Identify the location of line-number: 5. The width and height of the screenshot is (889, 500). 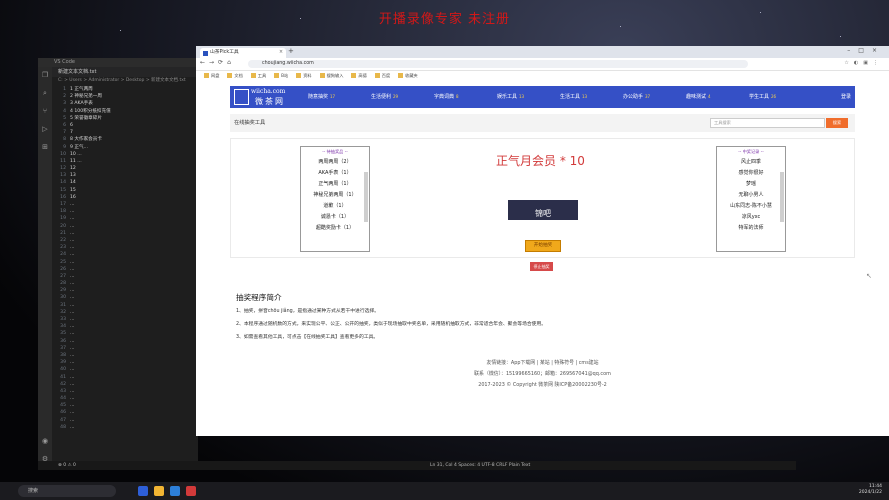
(64, 118).